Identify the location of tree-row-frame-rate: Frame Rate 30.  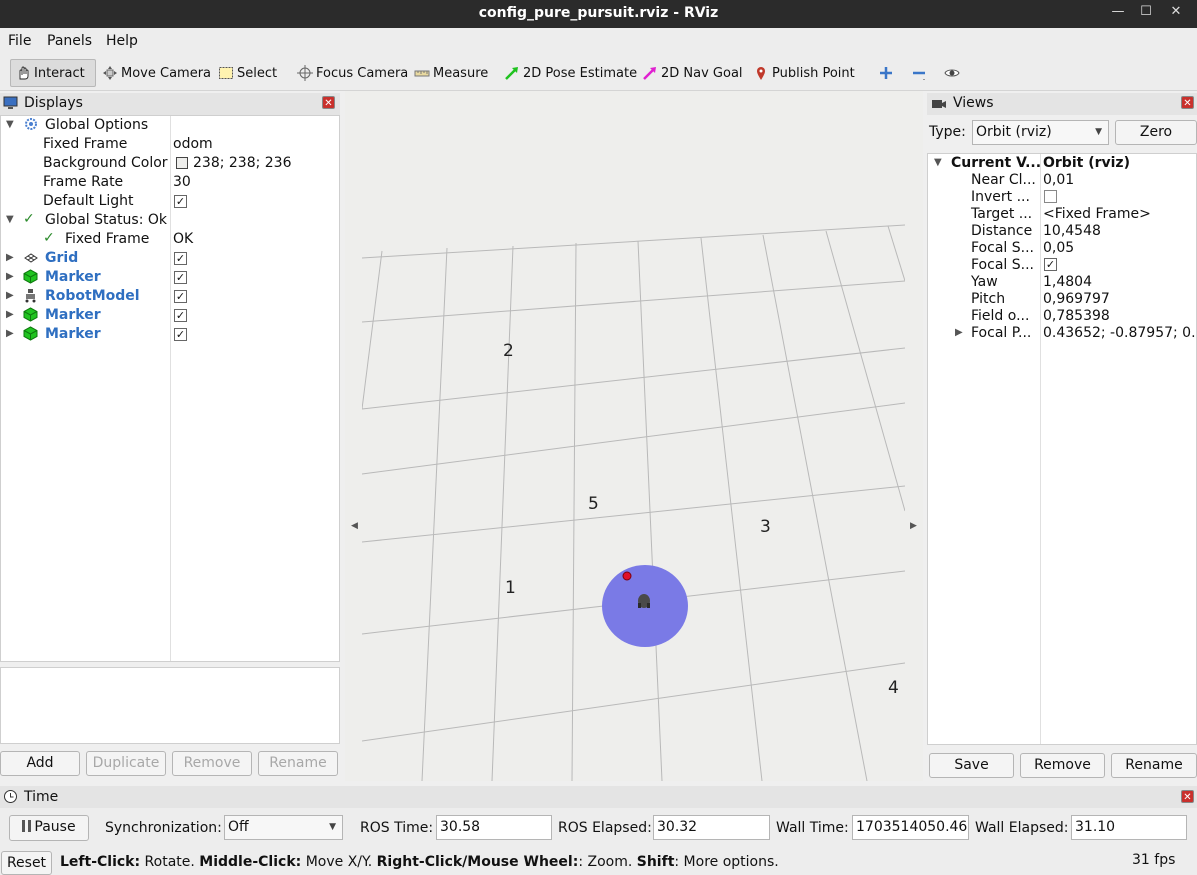
(170, 182).